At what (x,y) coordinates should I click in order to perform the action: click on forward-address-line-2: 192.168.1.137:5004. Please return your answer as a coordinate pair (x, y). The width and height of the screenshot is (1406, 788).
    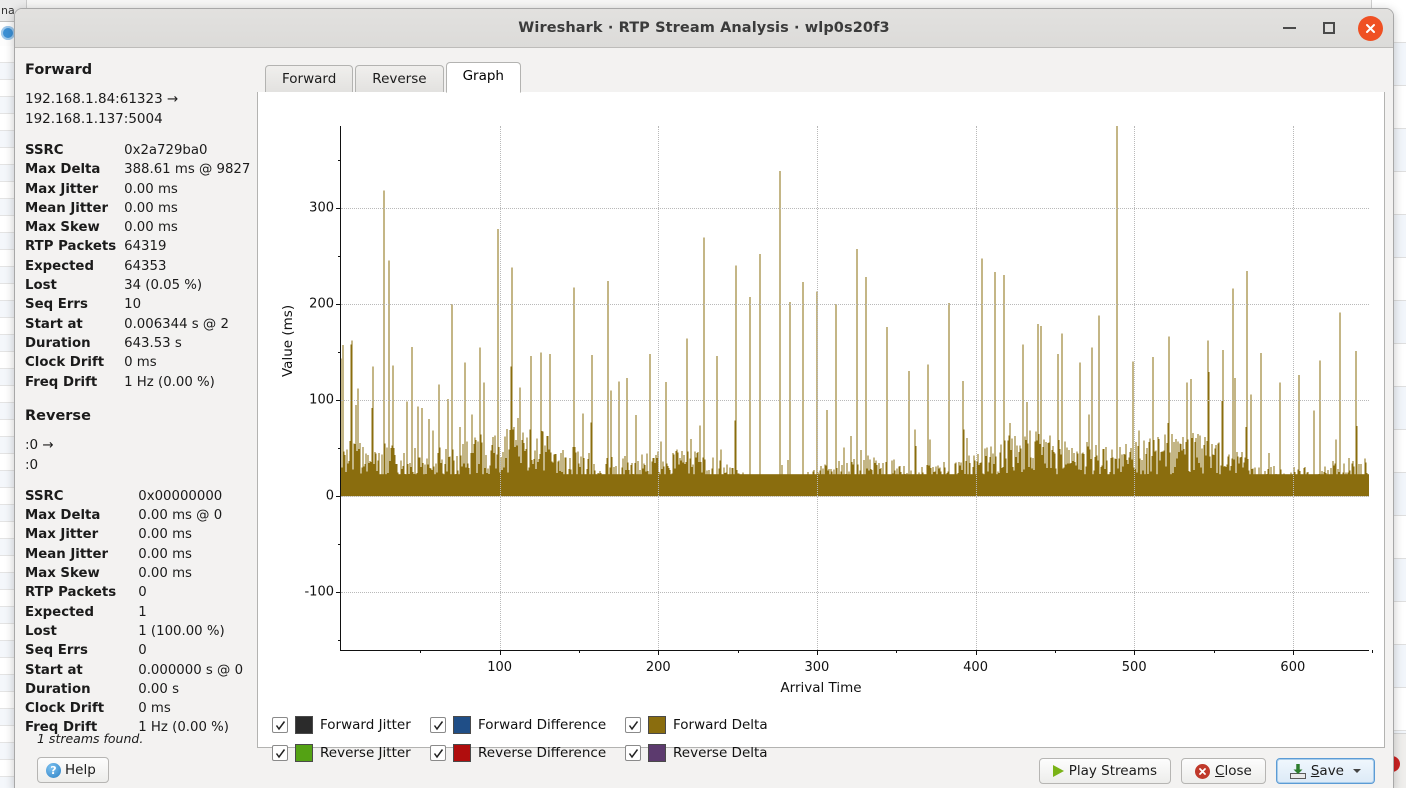
    Looking at the image, I should click on (94, 119).